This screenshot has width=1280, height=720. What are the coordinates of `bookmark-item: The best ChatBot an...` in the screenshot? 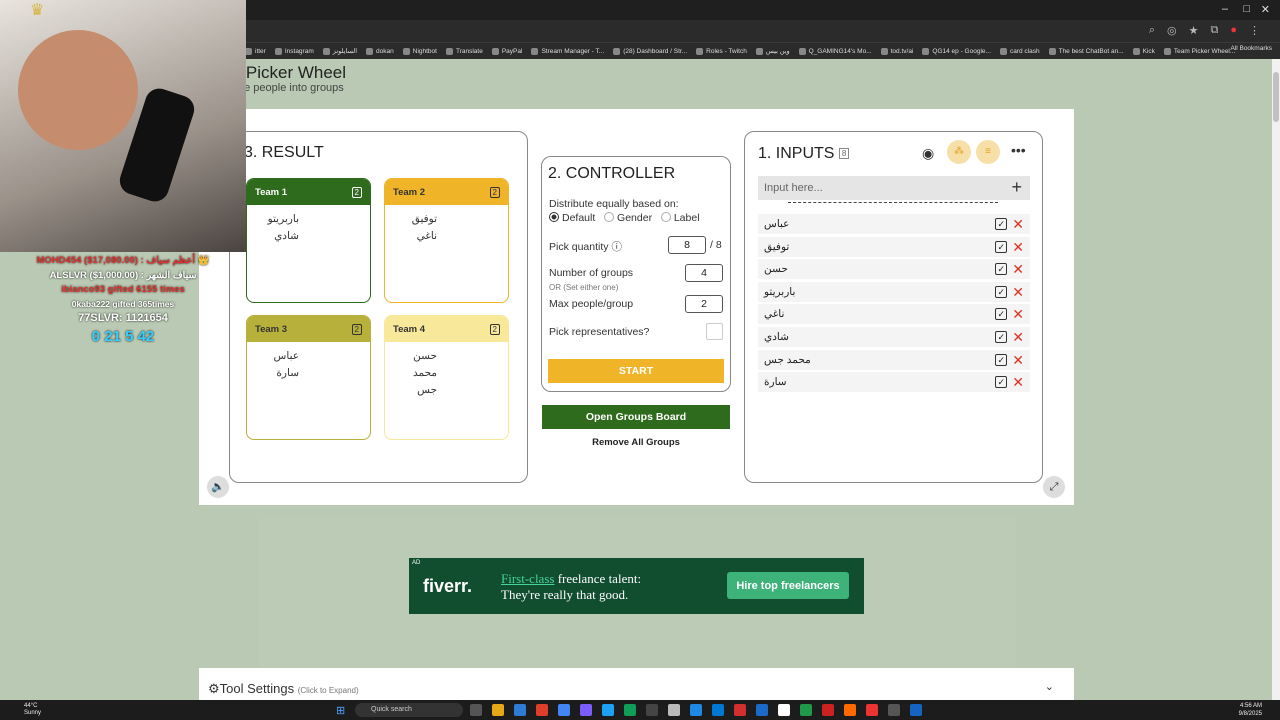 It's located at (1086, 51).